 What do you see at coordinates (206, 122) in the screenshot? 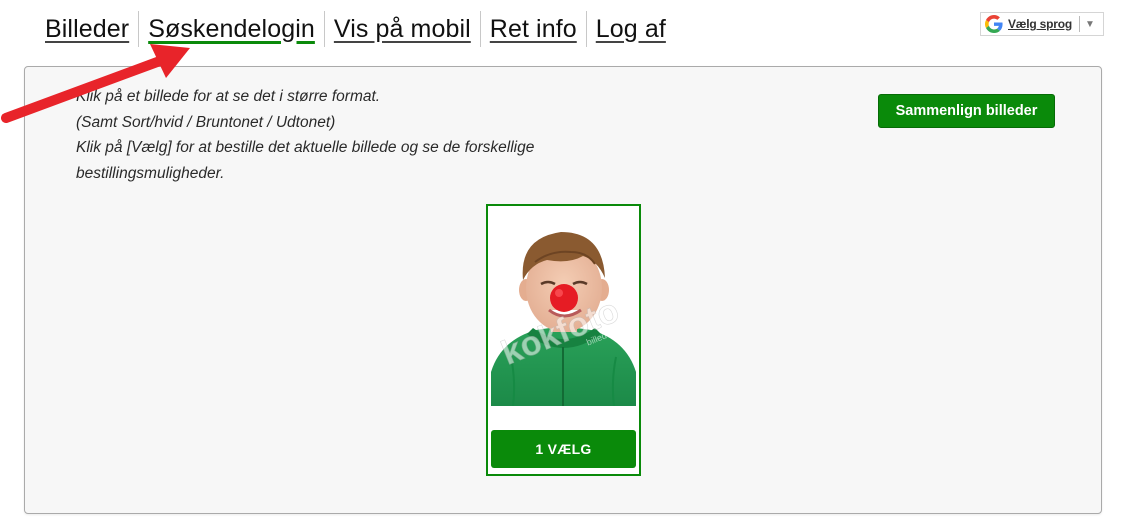
I see `instruction-line-2: (Samt Sort/hvid / Bruntonet / Udtonet)` at bounding box center [206, 122].